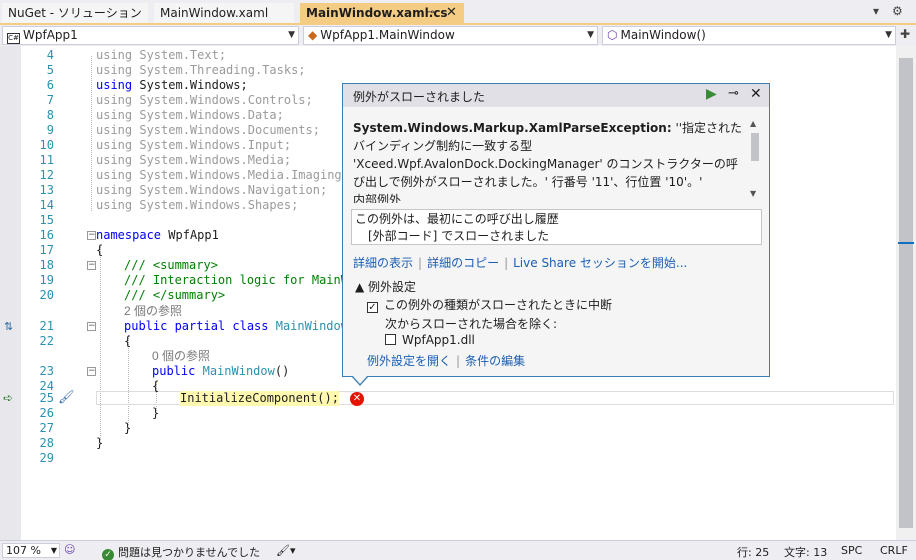  I want to click on exception-settings-header: ▲ 例外設定, so click(385, 286).